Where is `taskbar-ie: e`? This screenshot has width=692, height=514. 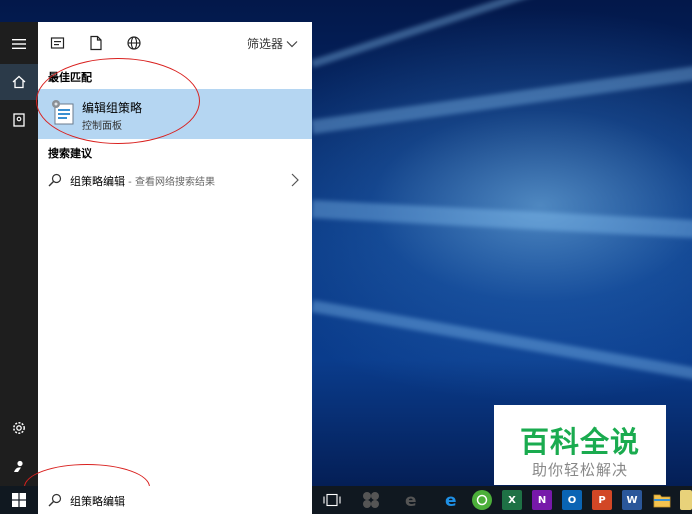
taskbar-ie: e is located at coordinates (452, 500).